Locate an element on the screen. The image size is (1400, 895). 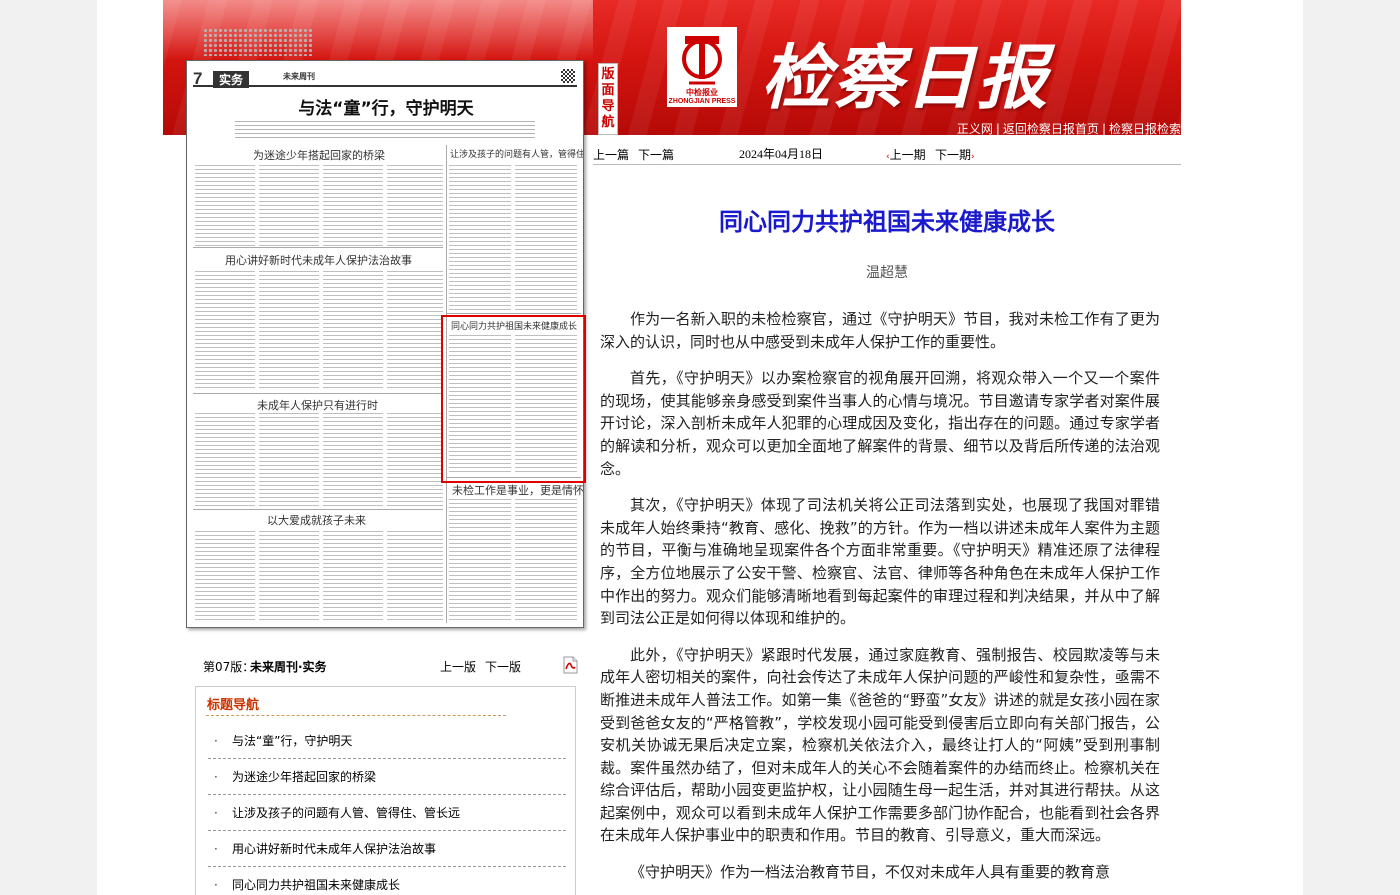
banner-dot-pattern is located at coordinates (258, 42).